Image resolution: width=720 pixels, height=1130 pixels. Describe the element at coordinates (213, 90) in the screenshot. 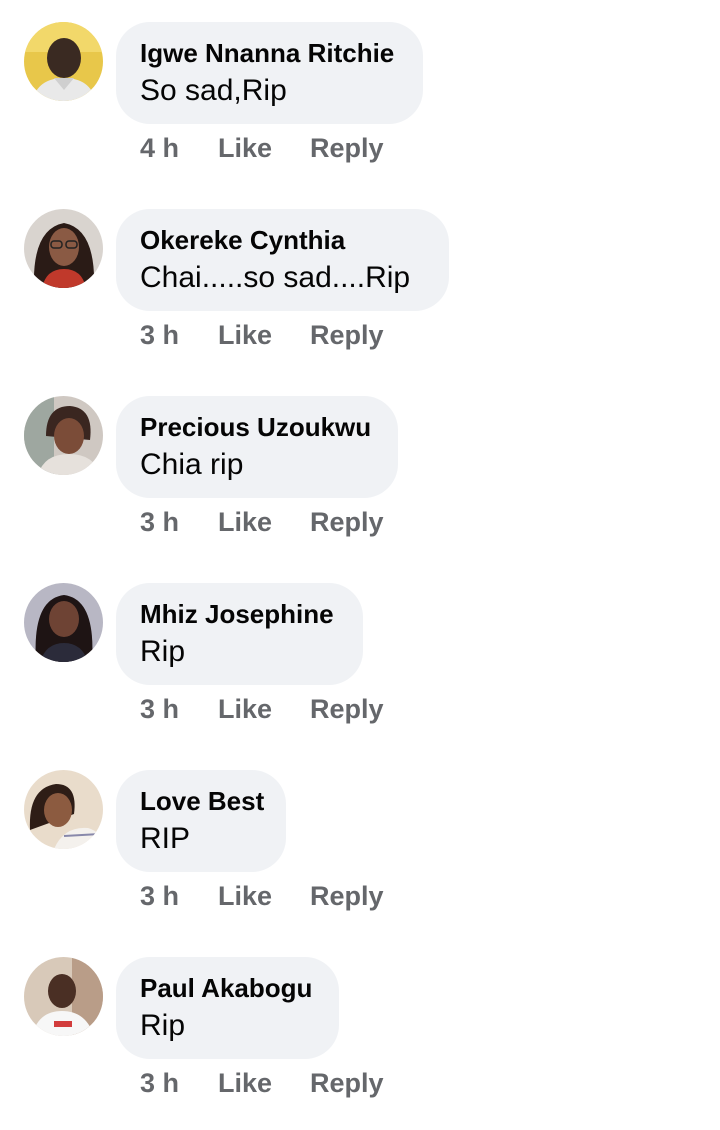

I see `comment-text: So sad,Rip` at that location.